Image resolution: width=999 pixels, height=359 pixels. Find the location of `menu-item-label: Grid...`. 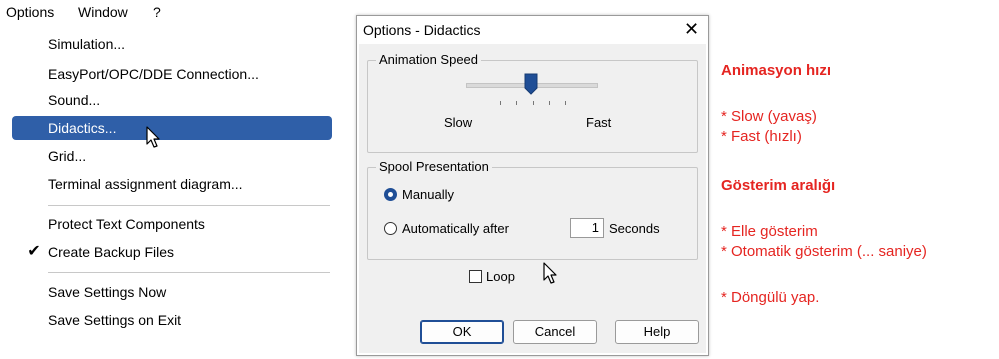

menu-item-label: Grid... is located at coordinates (67, 156).